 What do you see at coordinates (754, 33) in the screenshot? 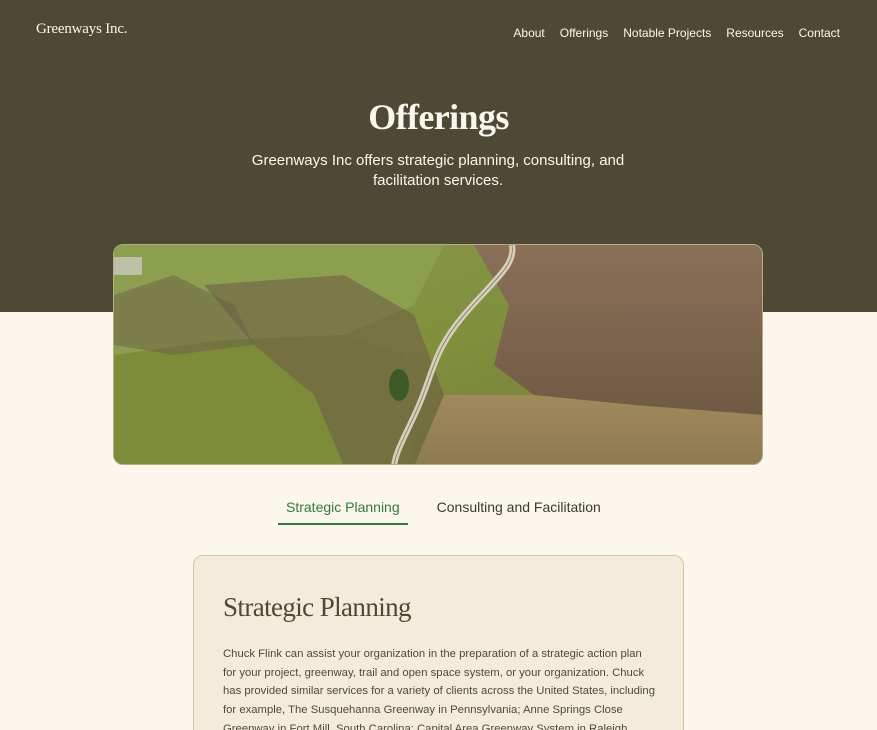
I see `nav-resources: Resources` at bounding box center [754, 33].